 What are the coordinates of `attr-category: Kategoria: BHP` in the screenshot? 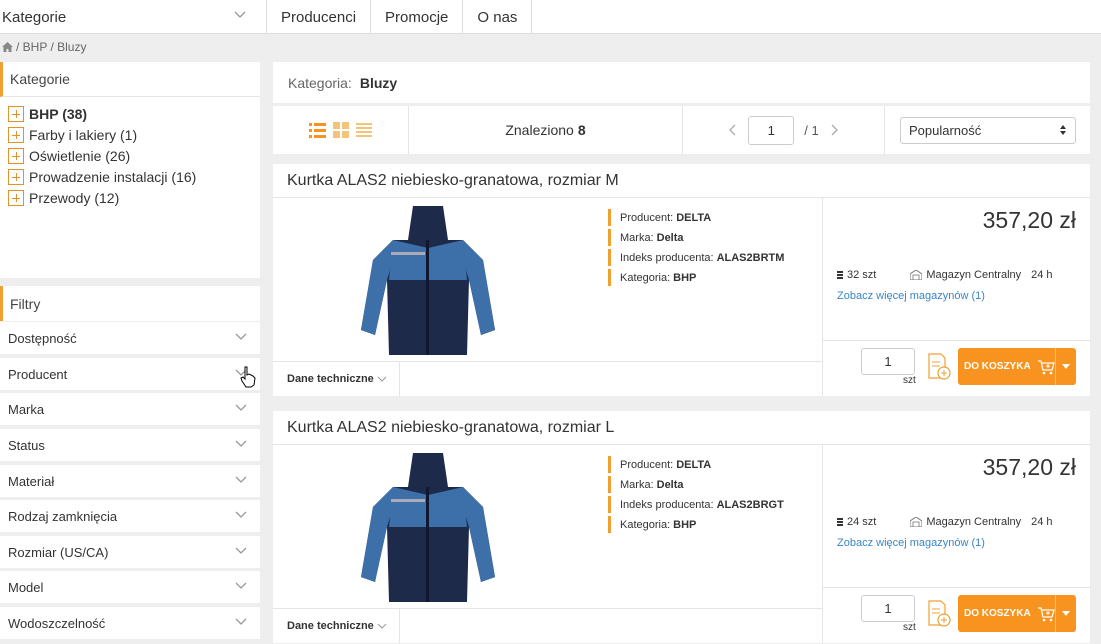 It's located at (696, 277).